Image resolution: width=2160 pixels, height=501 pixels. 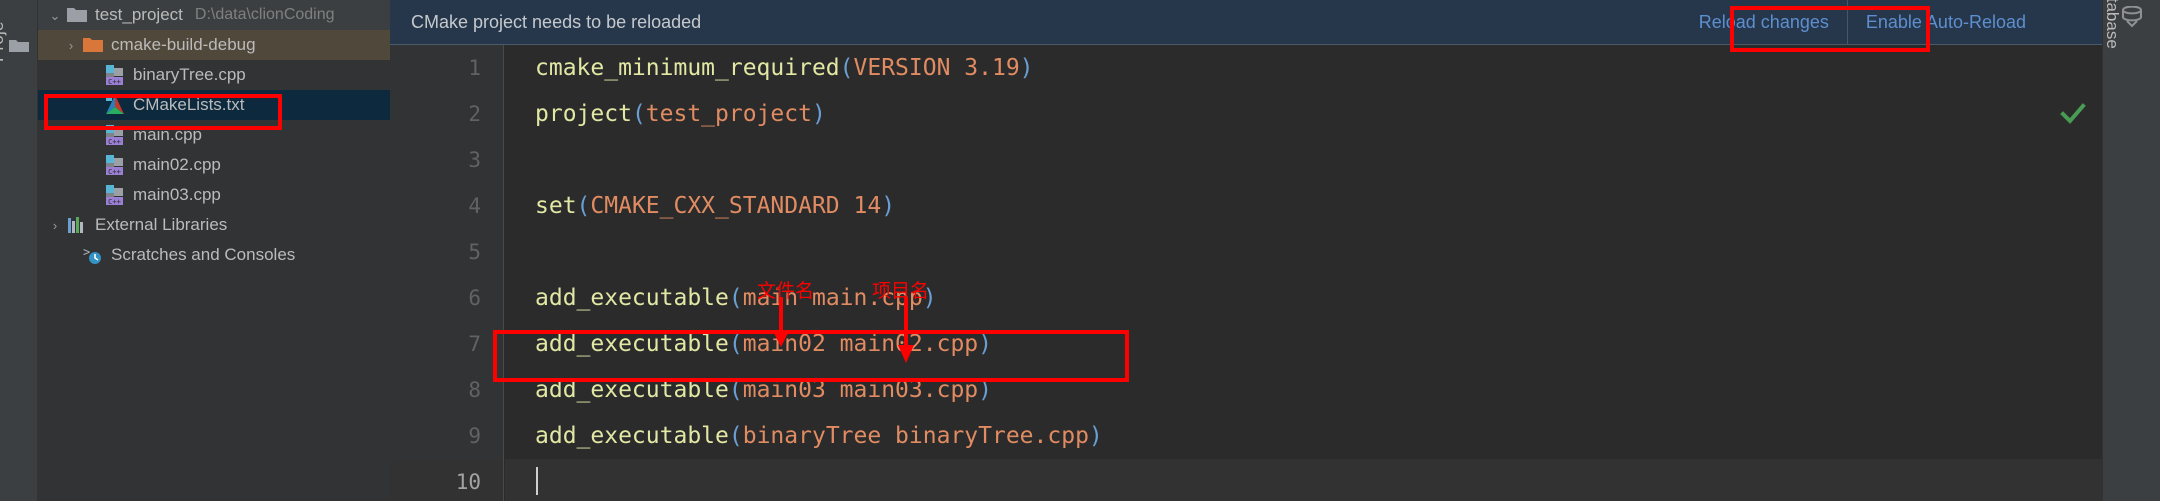 I want to click on tree-row: C++ main03.cpp, so click(x=214, y=195).